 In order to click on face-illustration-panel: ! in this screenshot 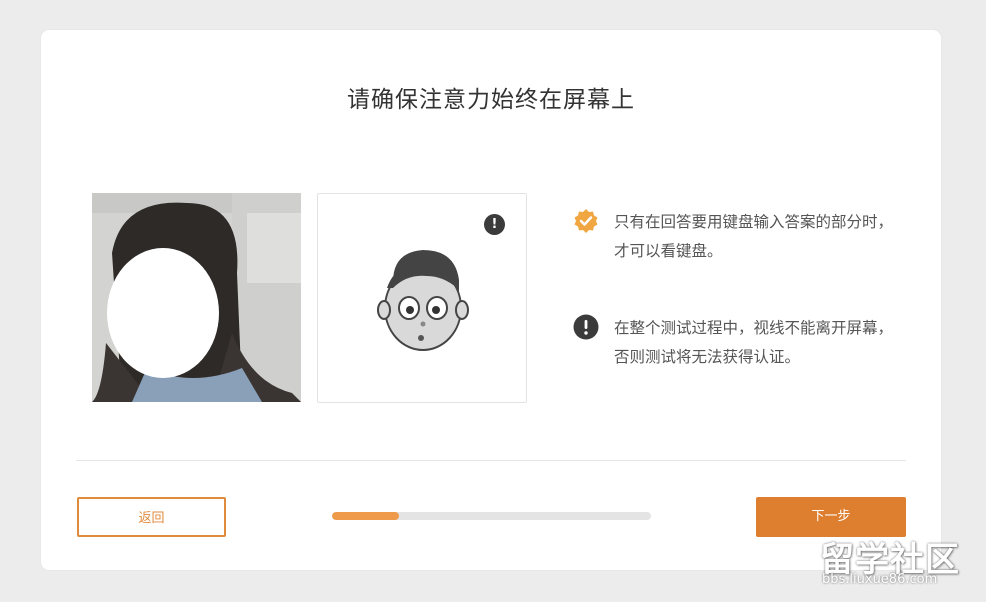, I will do `click(422, 298)`.